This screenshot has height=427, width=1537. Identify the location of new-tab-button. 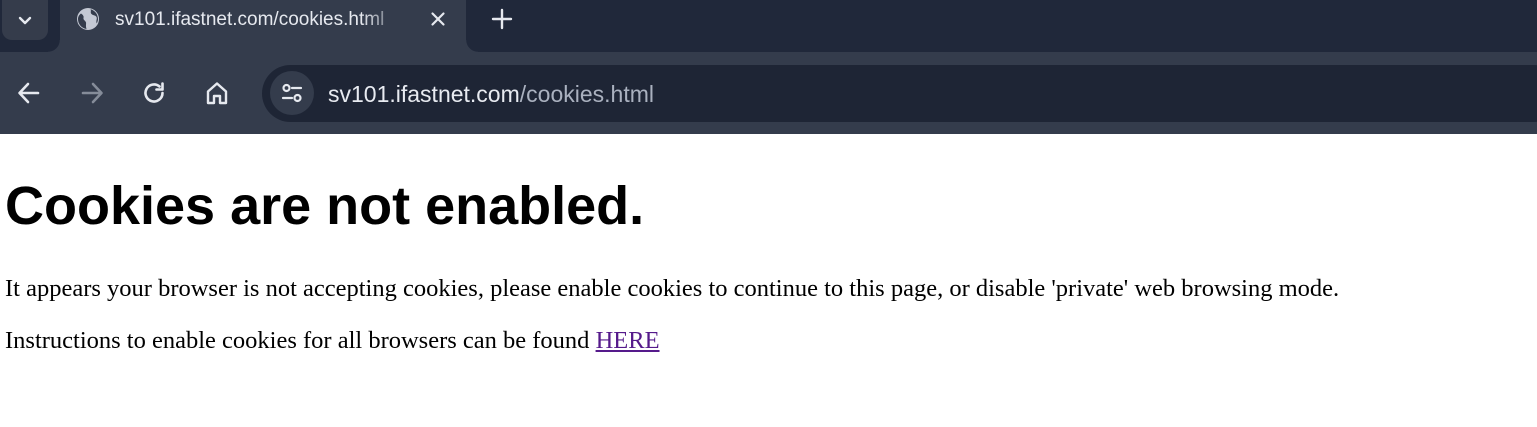
(502, 19).